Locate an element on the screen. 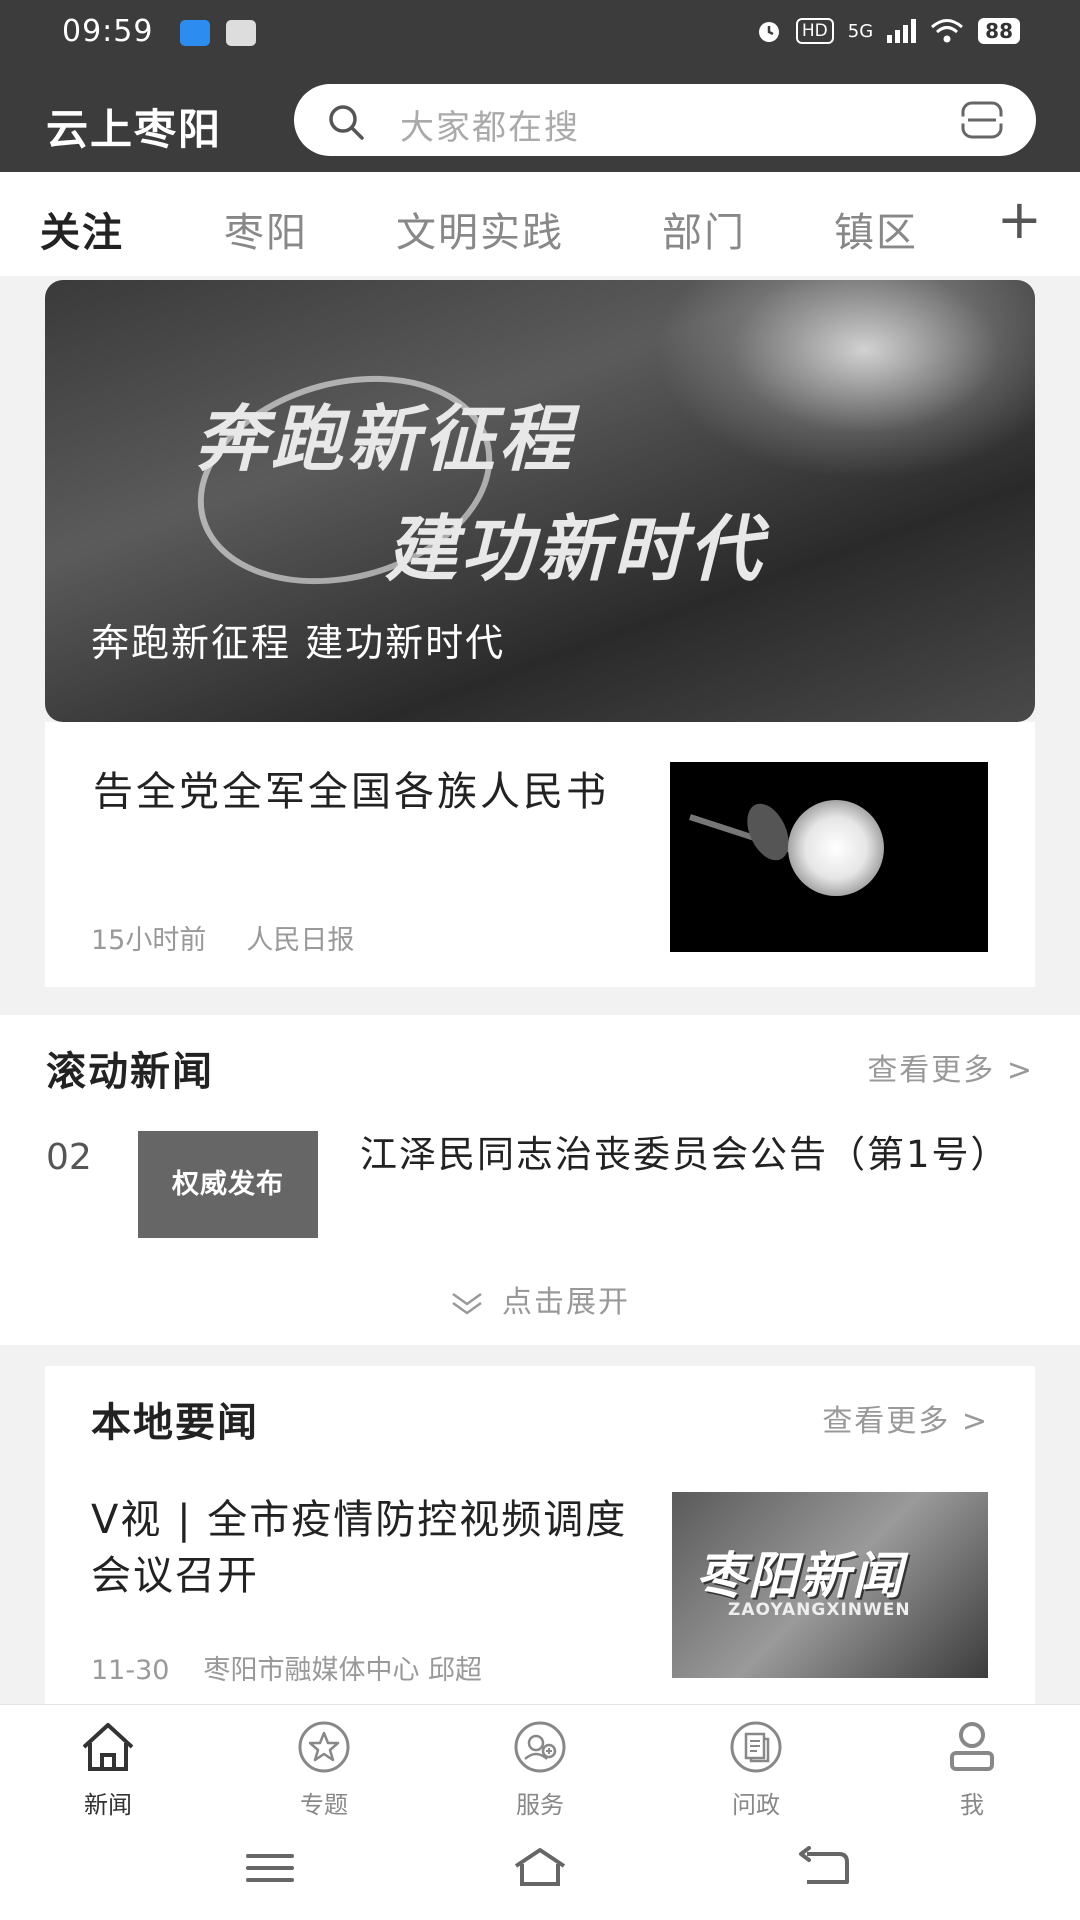  banner-glow is located at coordinates (845, 380).